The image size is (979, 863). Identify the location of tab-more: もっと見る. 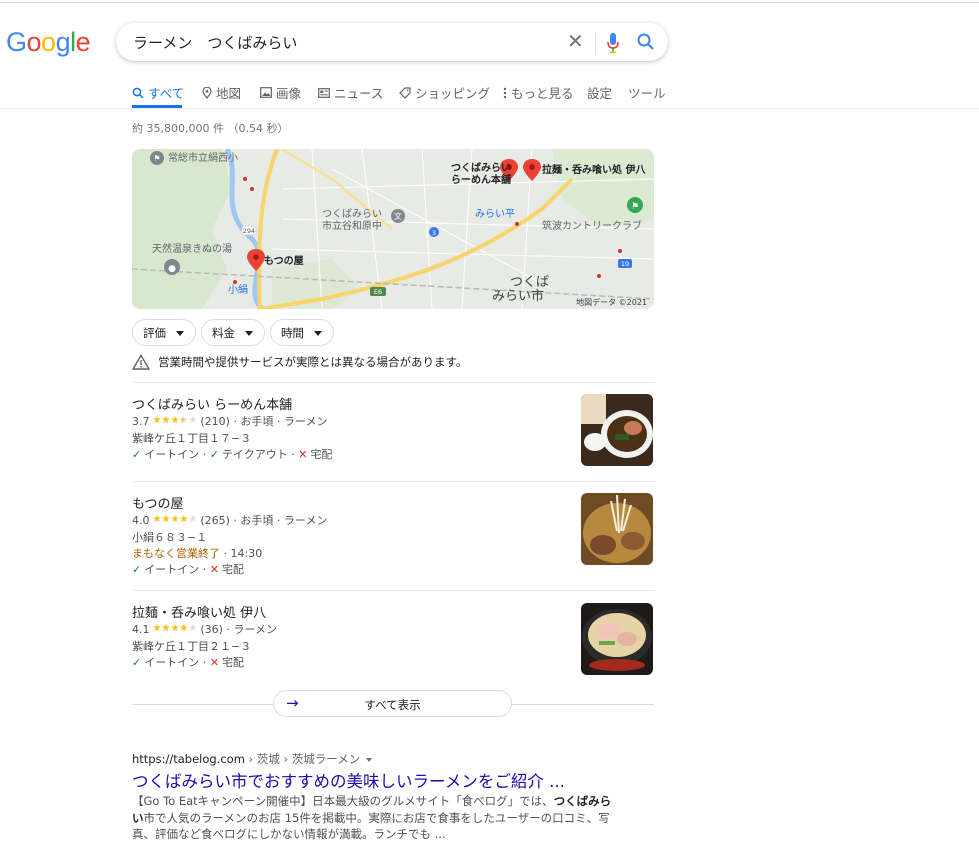
(538, 92).